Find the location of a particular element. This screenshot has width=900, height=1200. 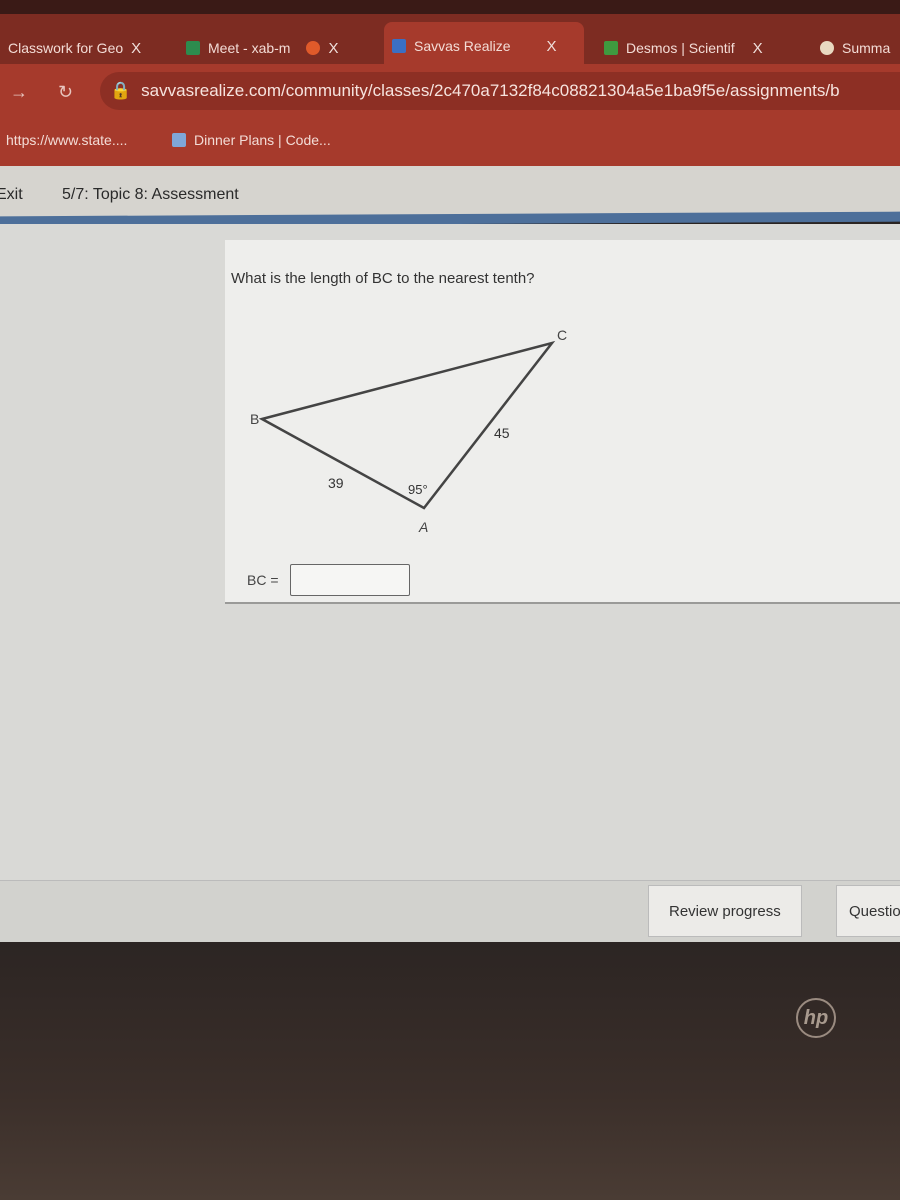

bc-answer-input is located at coordinates (350, 580).